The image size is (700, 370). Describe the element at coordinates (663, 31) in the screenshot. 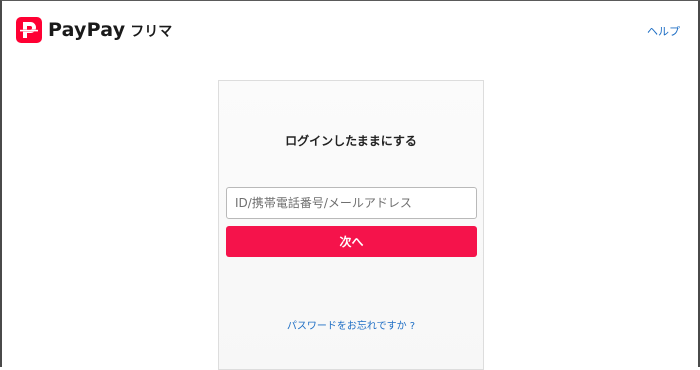

I see `help-link: ヘルプ` at that location.